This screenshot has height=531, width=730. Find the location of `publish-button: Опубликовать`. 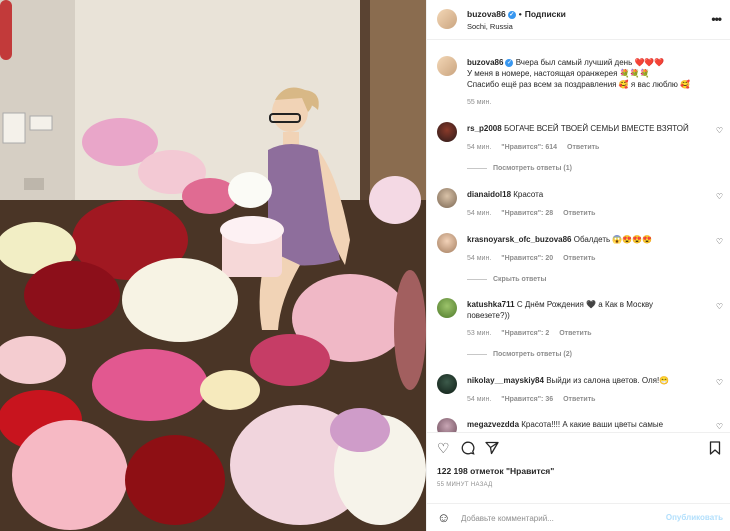

publish-button: Опубликовать is located at coordinates (694, 517).